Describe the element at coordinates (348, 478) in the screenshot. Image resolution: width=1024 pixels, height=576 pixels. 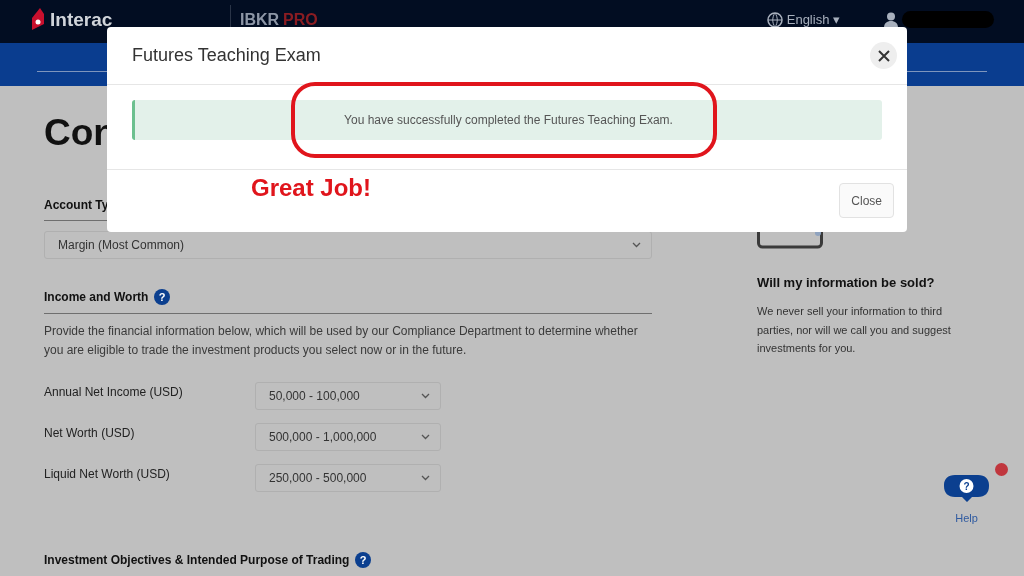
I see `amount-select: 250,000 - 500,000` at that location.